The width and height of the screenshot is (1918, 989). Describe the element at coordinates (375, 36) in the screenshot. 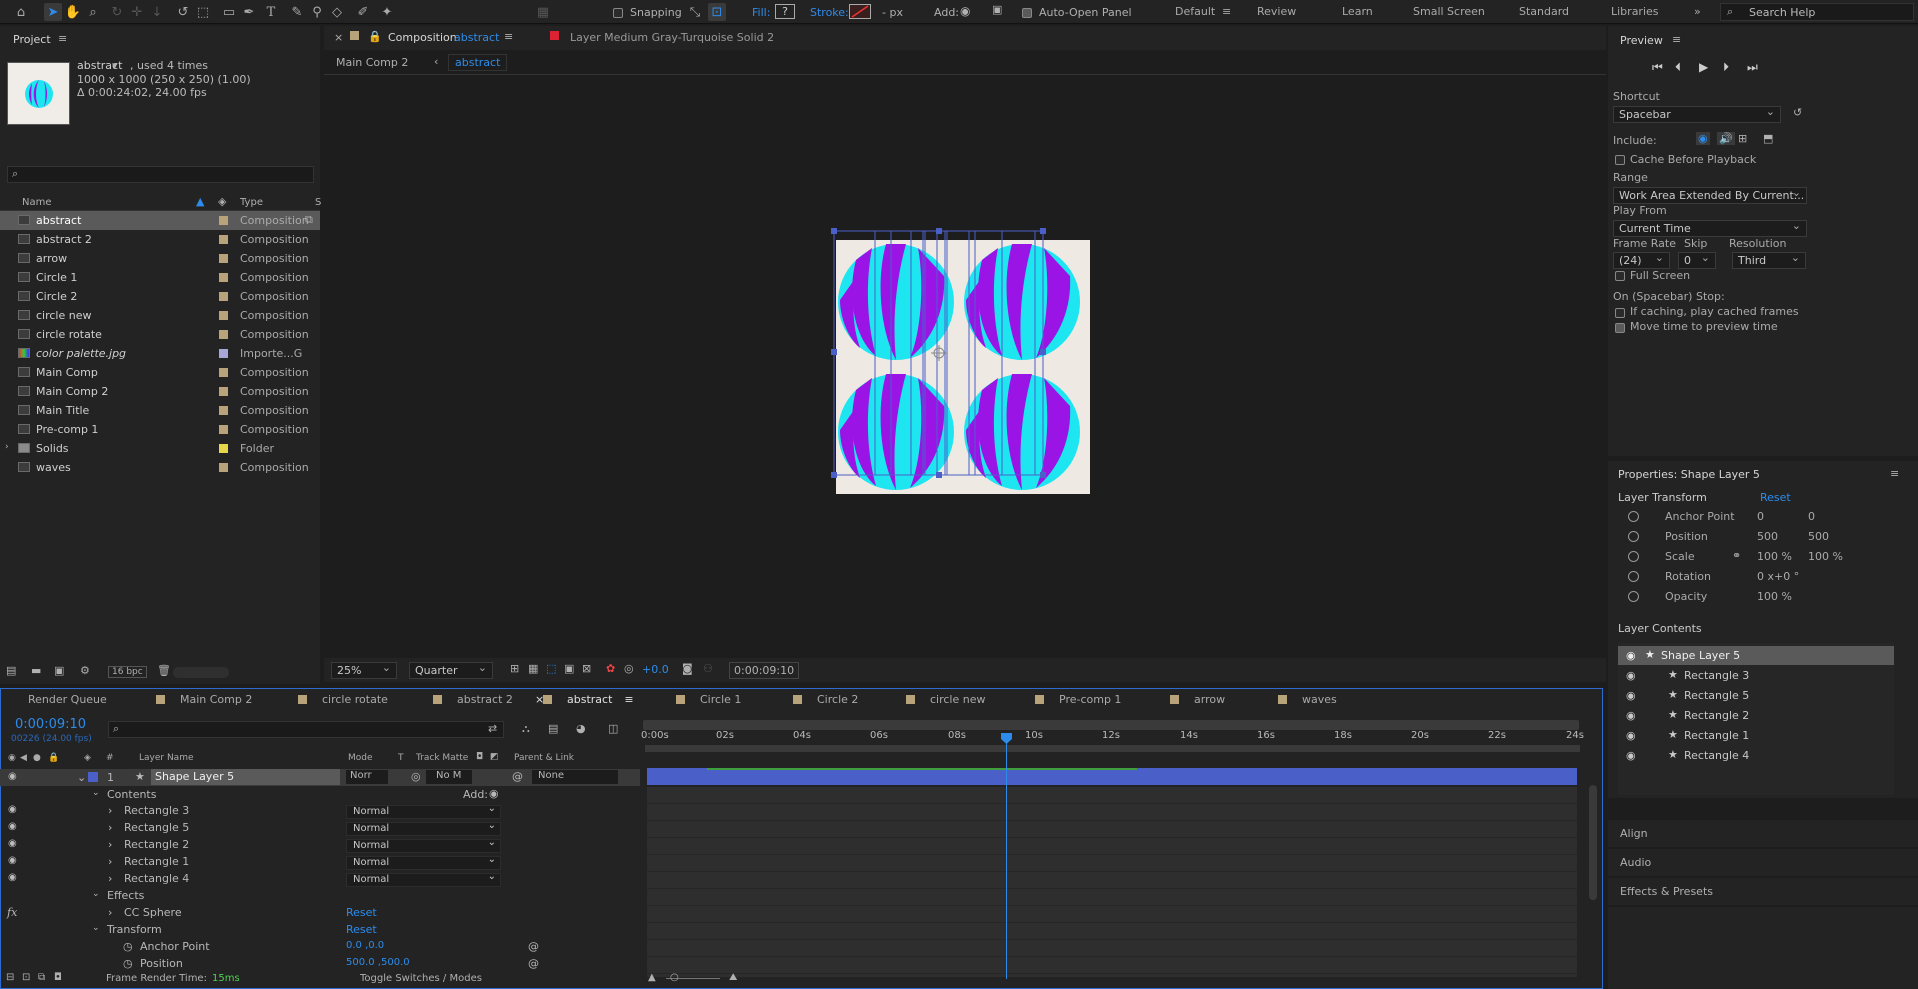

I see `lock-icon: 🔒` at that location.